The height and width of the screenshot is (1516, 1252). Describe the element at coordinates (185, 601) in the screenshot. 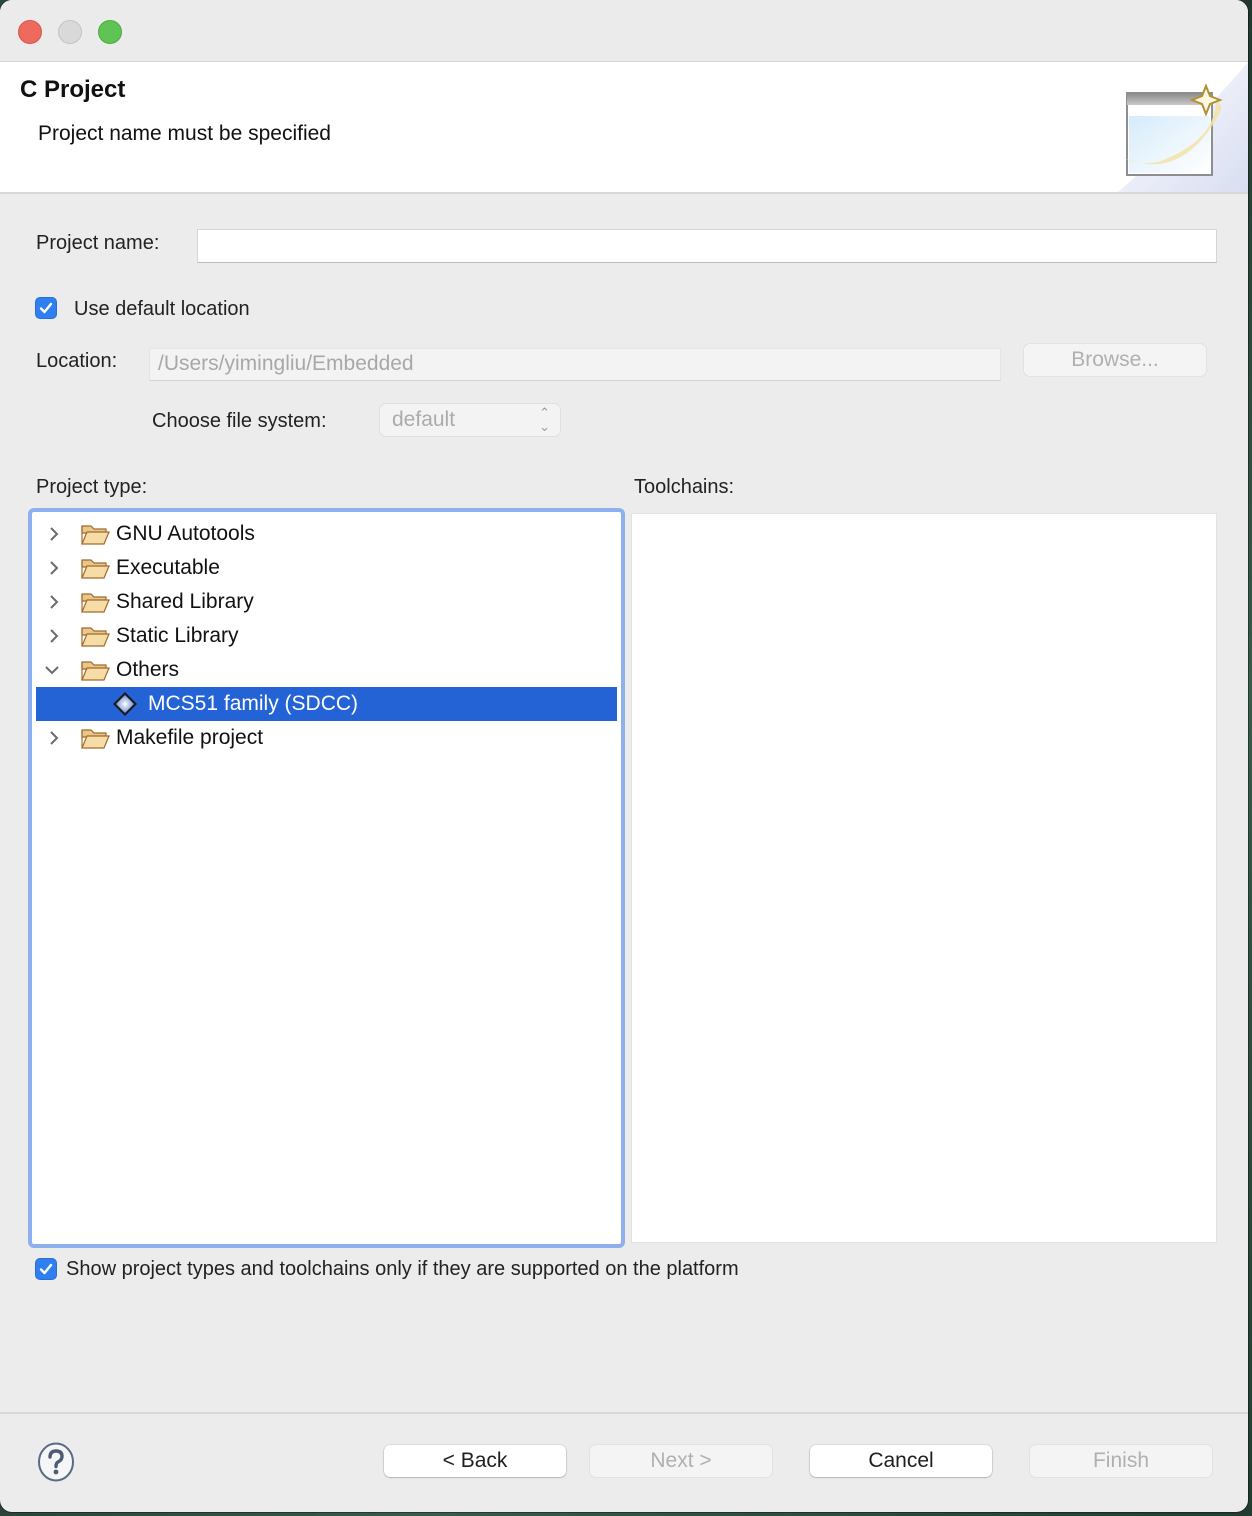

I see `tree-item-label: Shared Library` at that location.